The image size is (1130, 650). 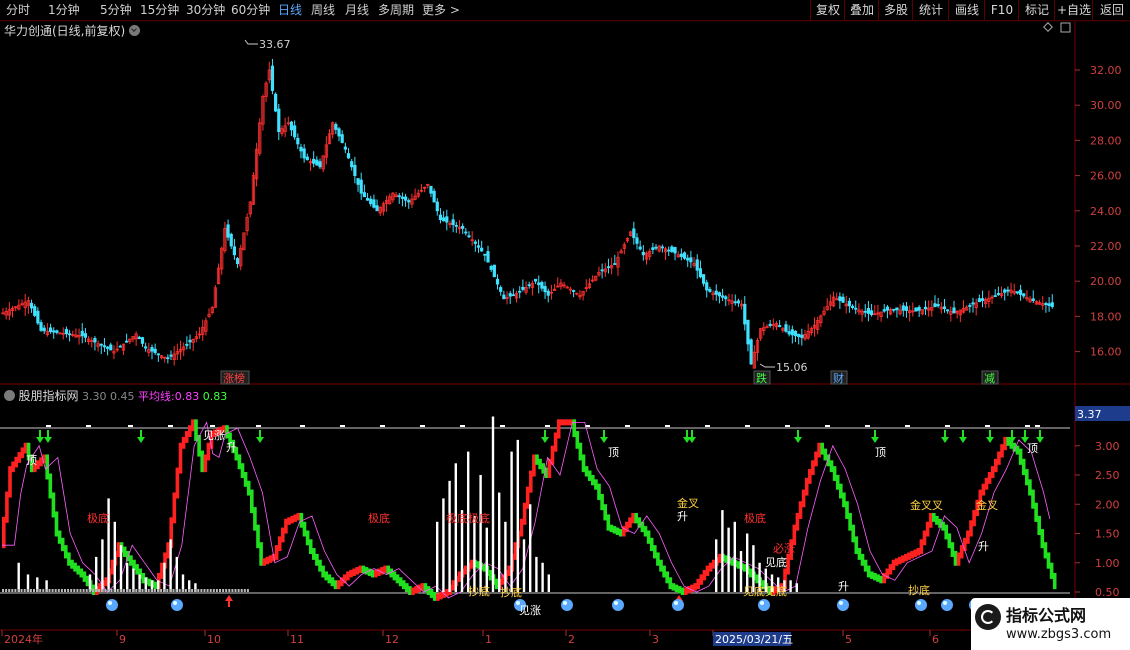 I want to click on current-value-label: 3.37, so click(x=1089, y=414).